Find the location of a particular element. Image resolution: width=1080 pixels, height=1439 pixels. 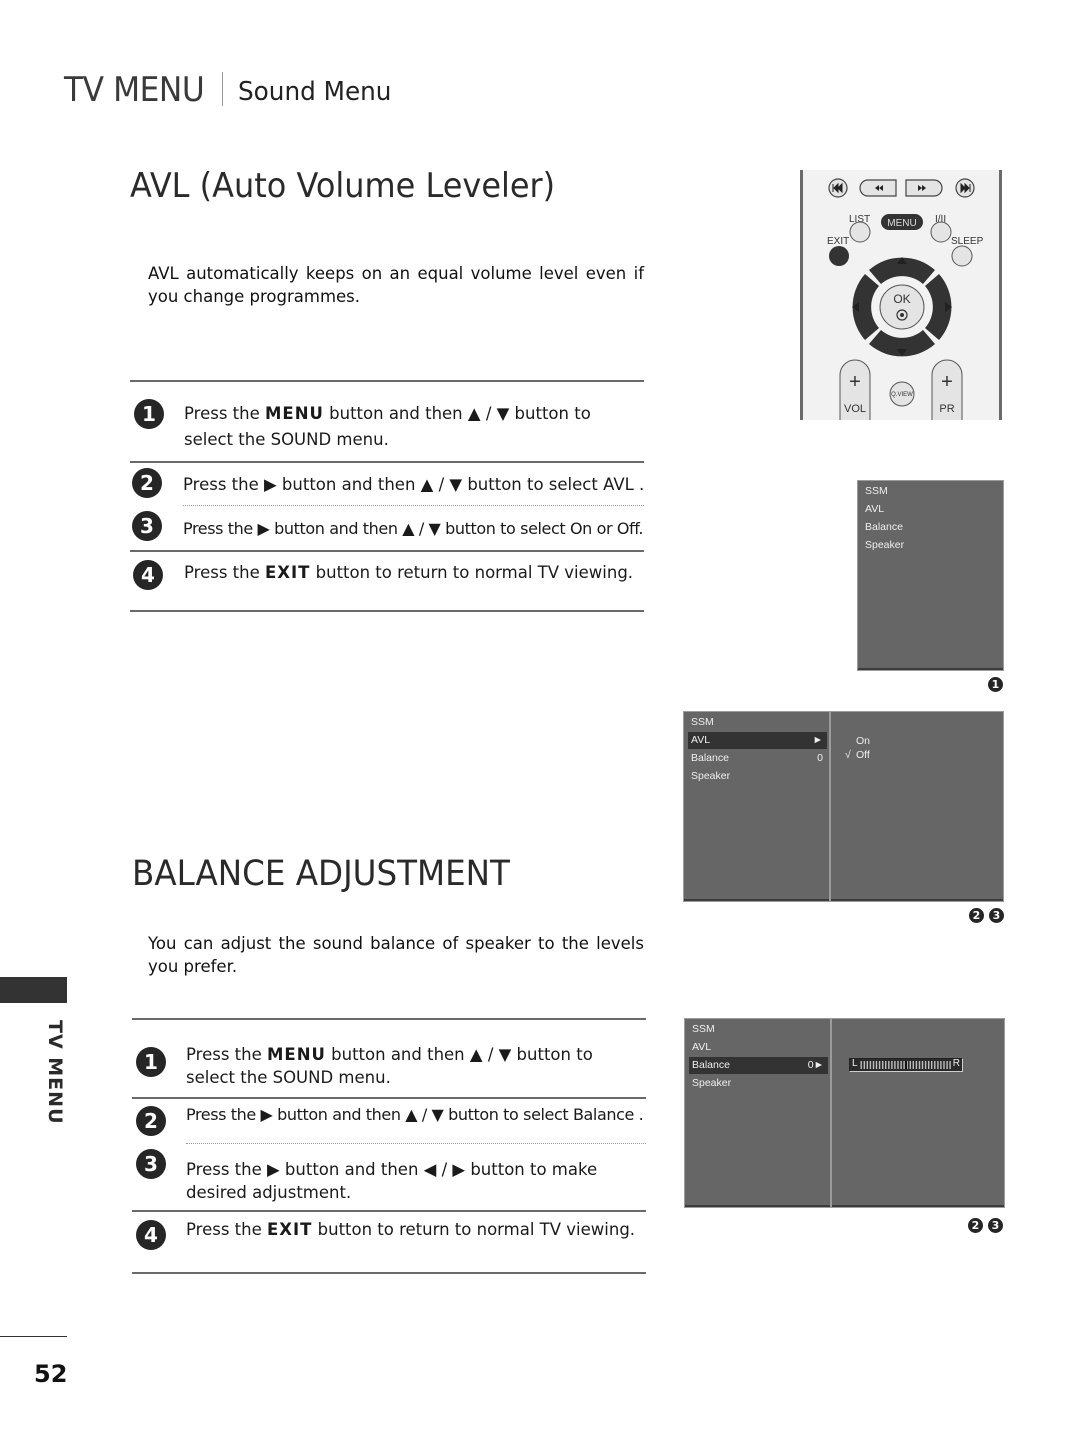

osd-option-on: On is located at coordinates (857, 741).